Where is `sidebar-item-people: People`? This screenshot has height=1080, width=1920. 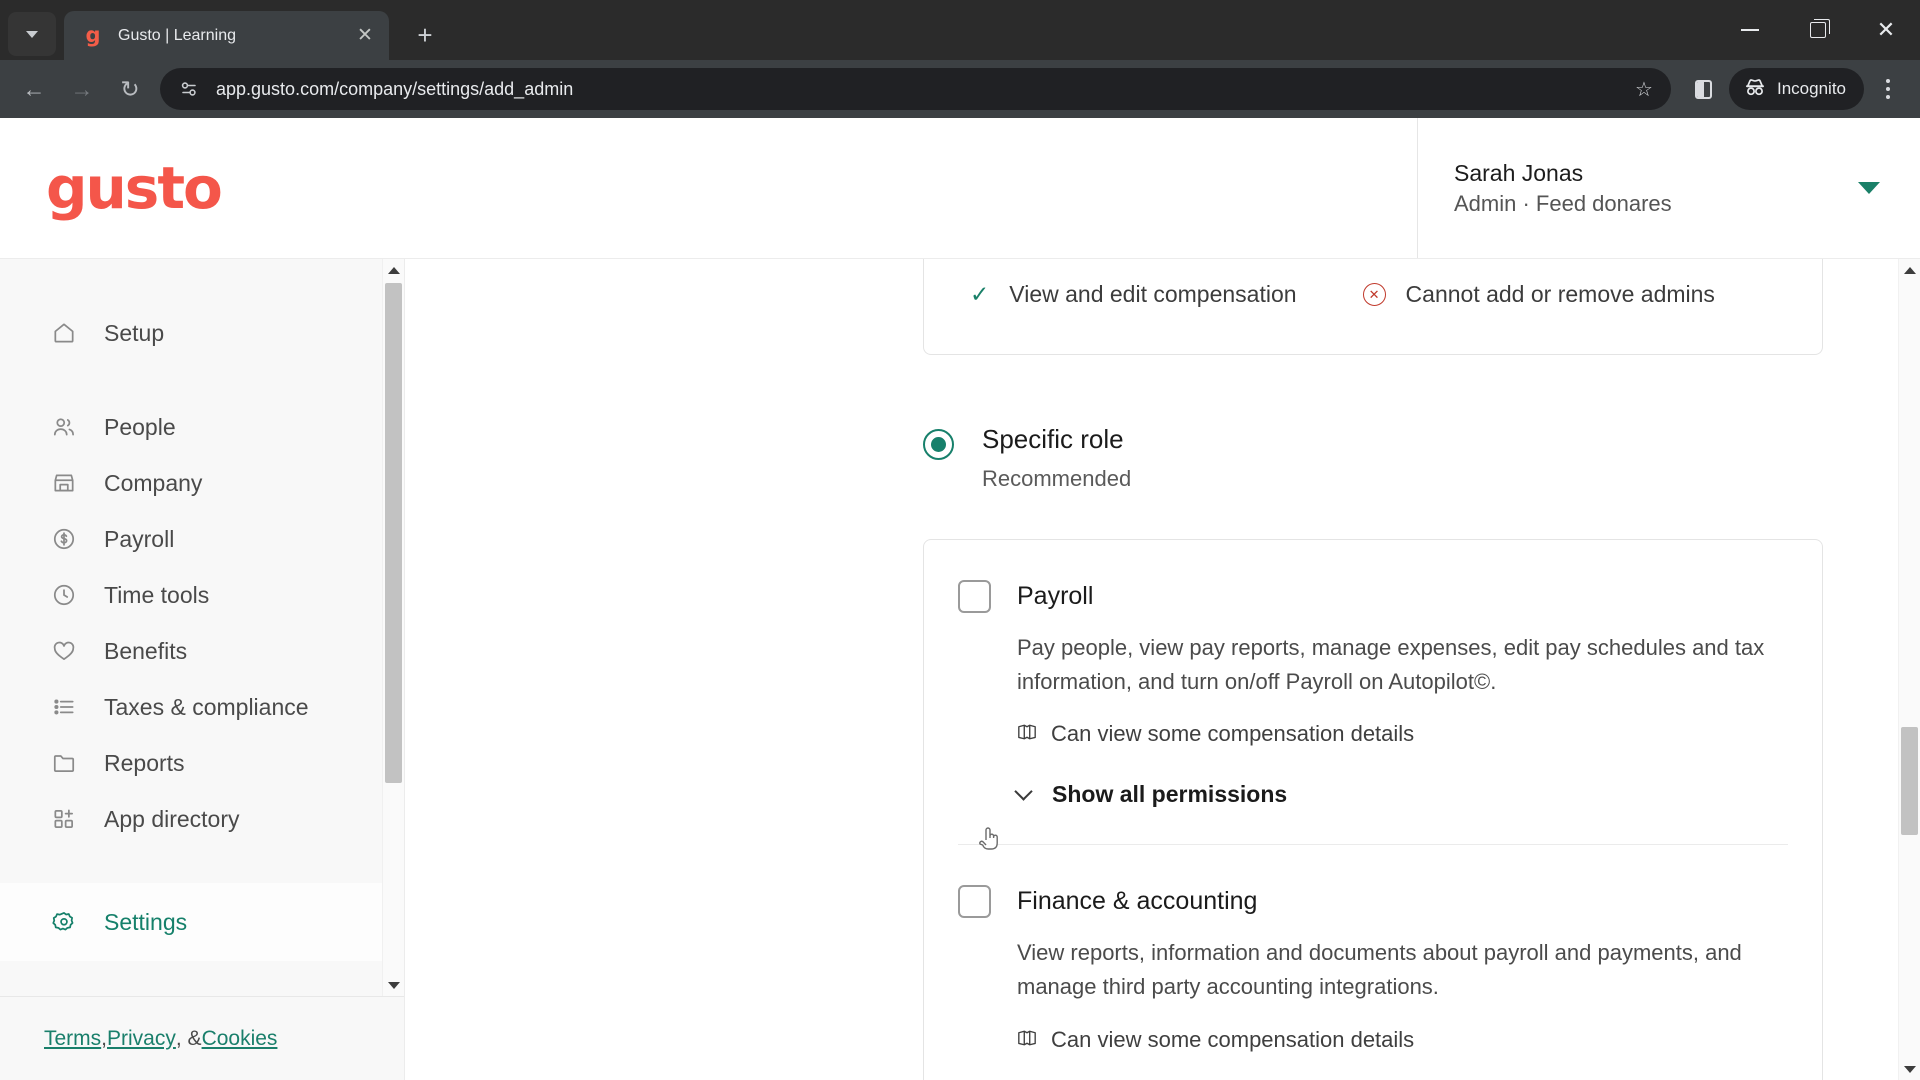 sidebar-item-people: People is located at coordinates (202, 427).